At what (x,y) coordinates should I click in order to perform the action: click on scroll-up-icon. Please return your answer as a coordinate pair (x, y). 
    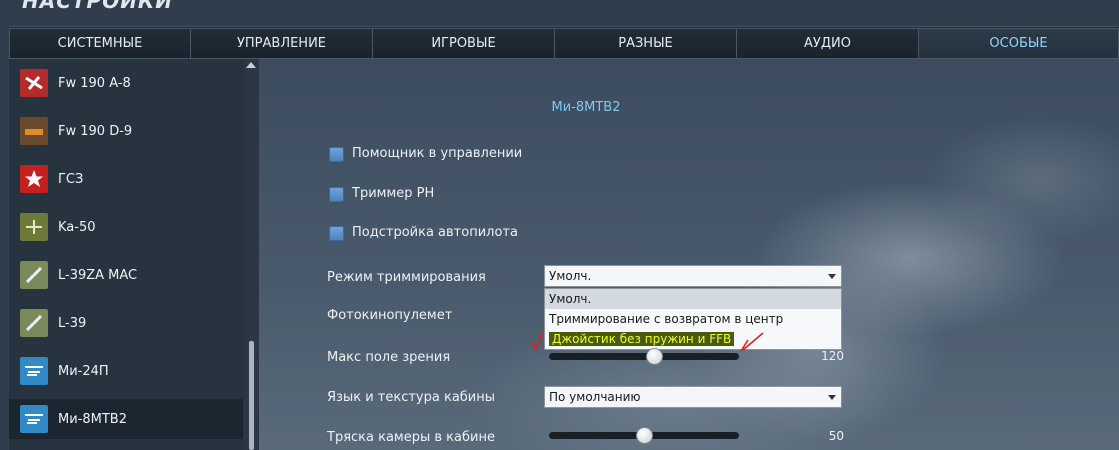
    Looking at the image, I should click on (251, 65).